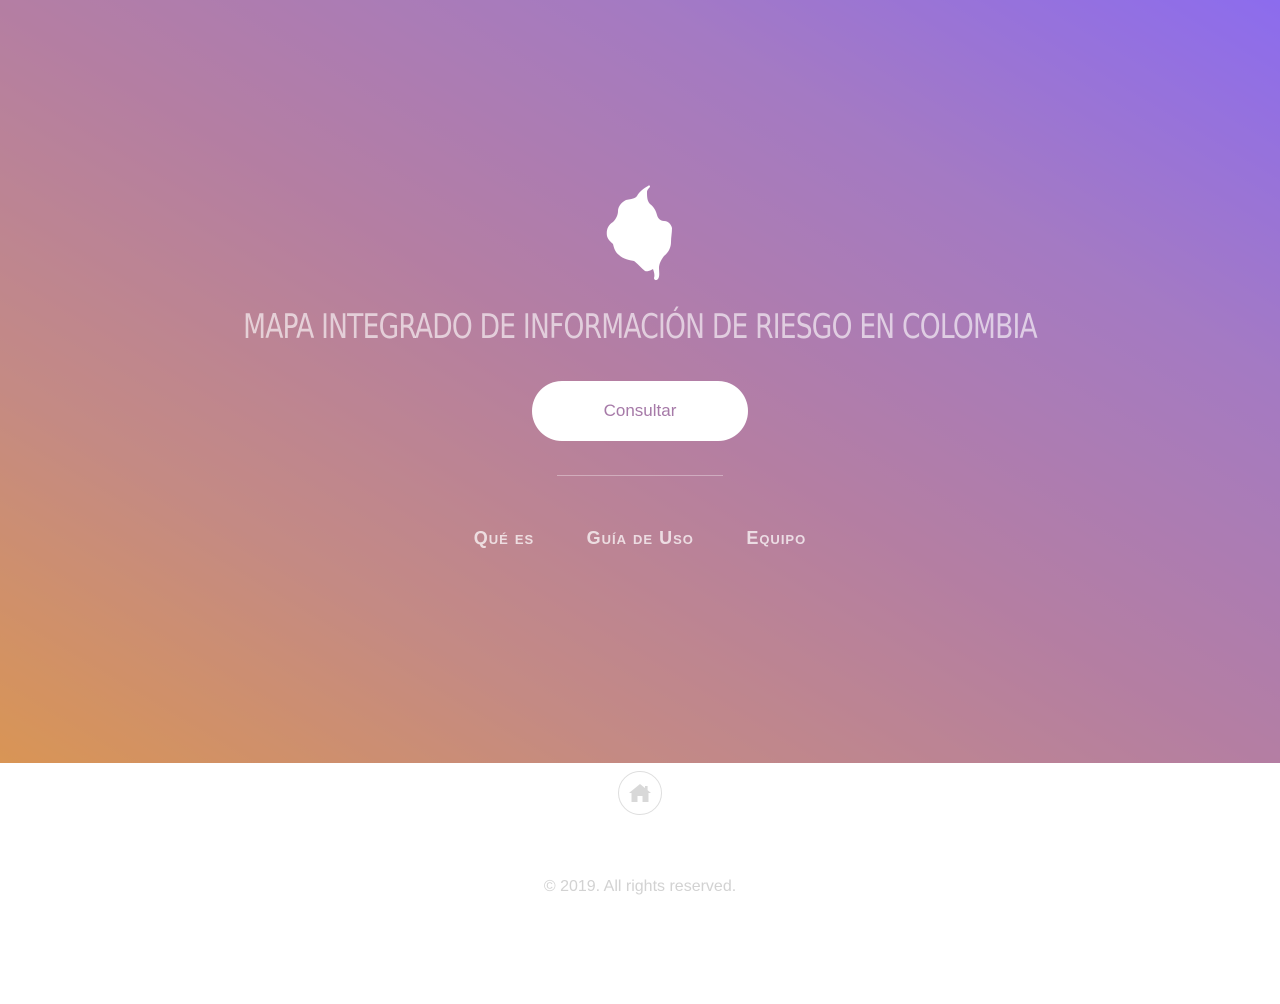  I want to click on main-nav: Qué es Guía de Uso Equipo, so click(640, 538).